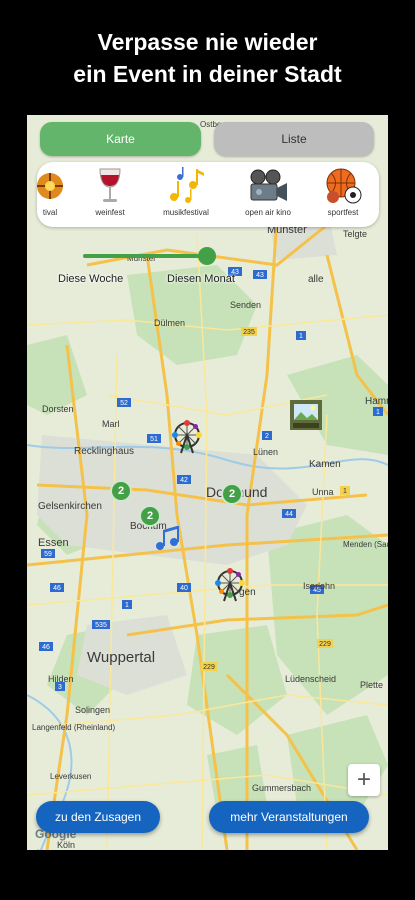 The height and width of the screenshot is (900, 415). I want to click on city-label: Hilden, so click(61, 679).